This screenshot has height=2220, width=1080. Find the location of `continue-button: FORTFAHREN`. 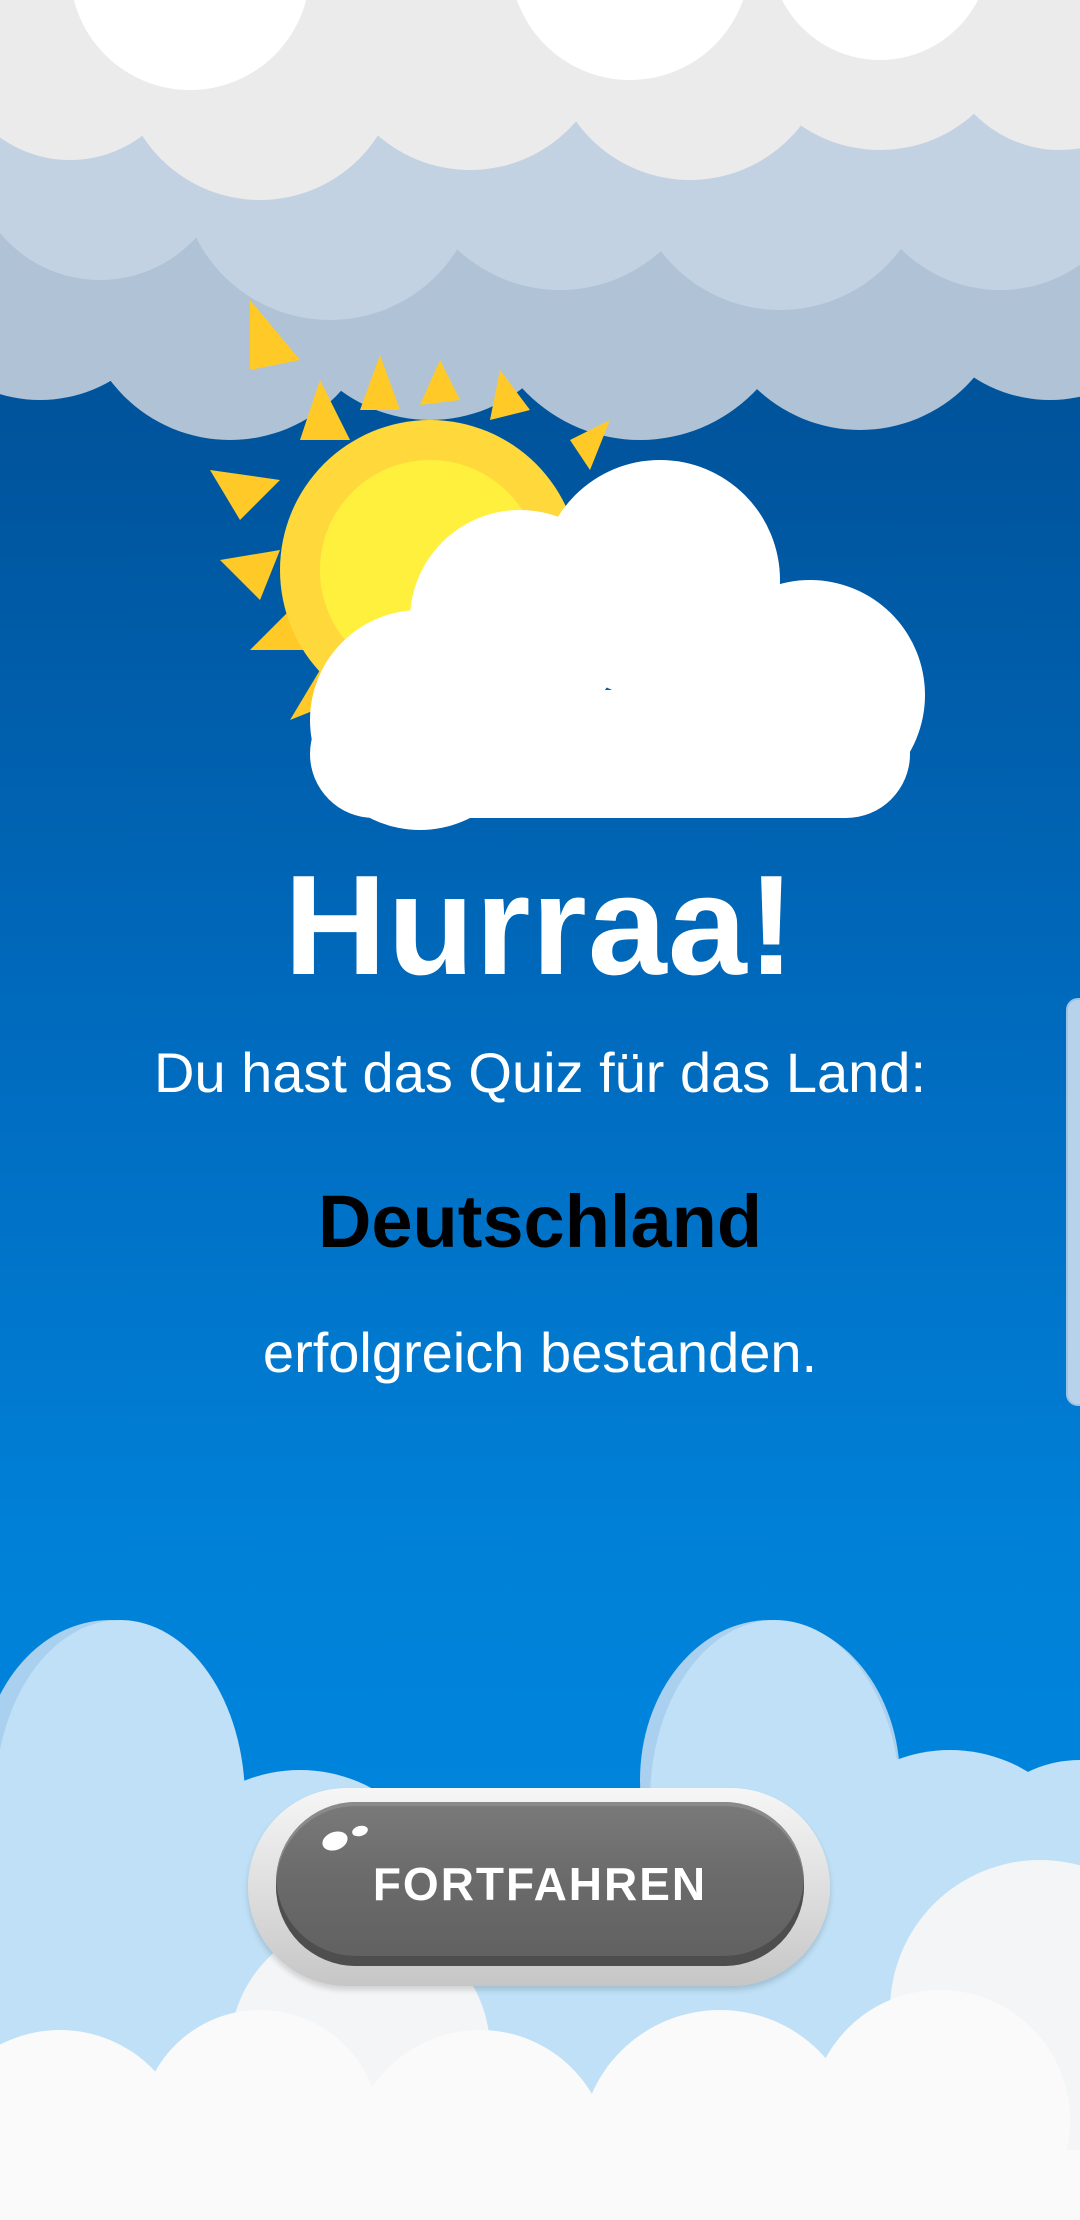

continue-button: FORTFAHREN is located at coordinates (539, 1887).